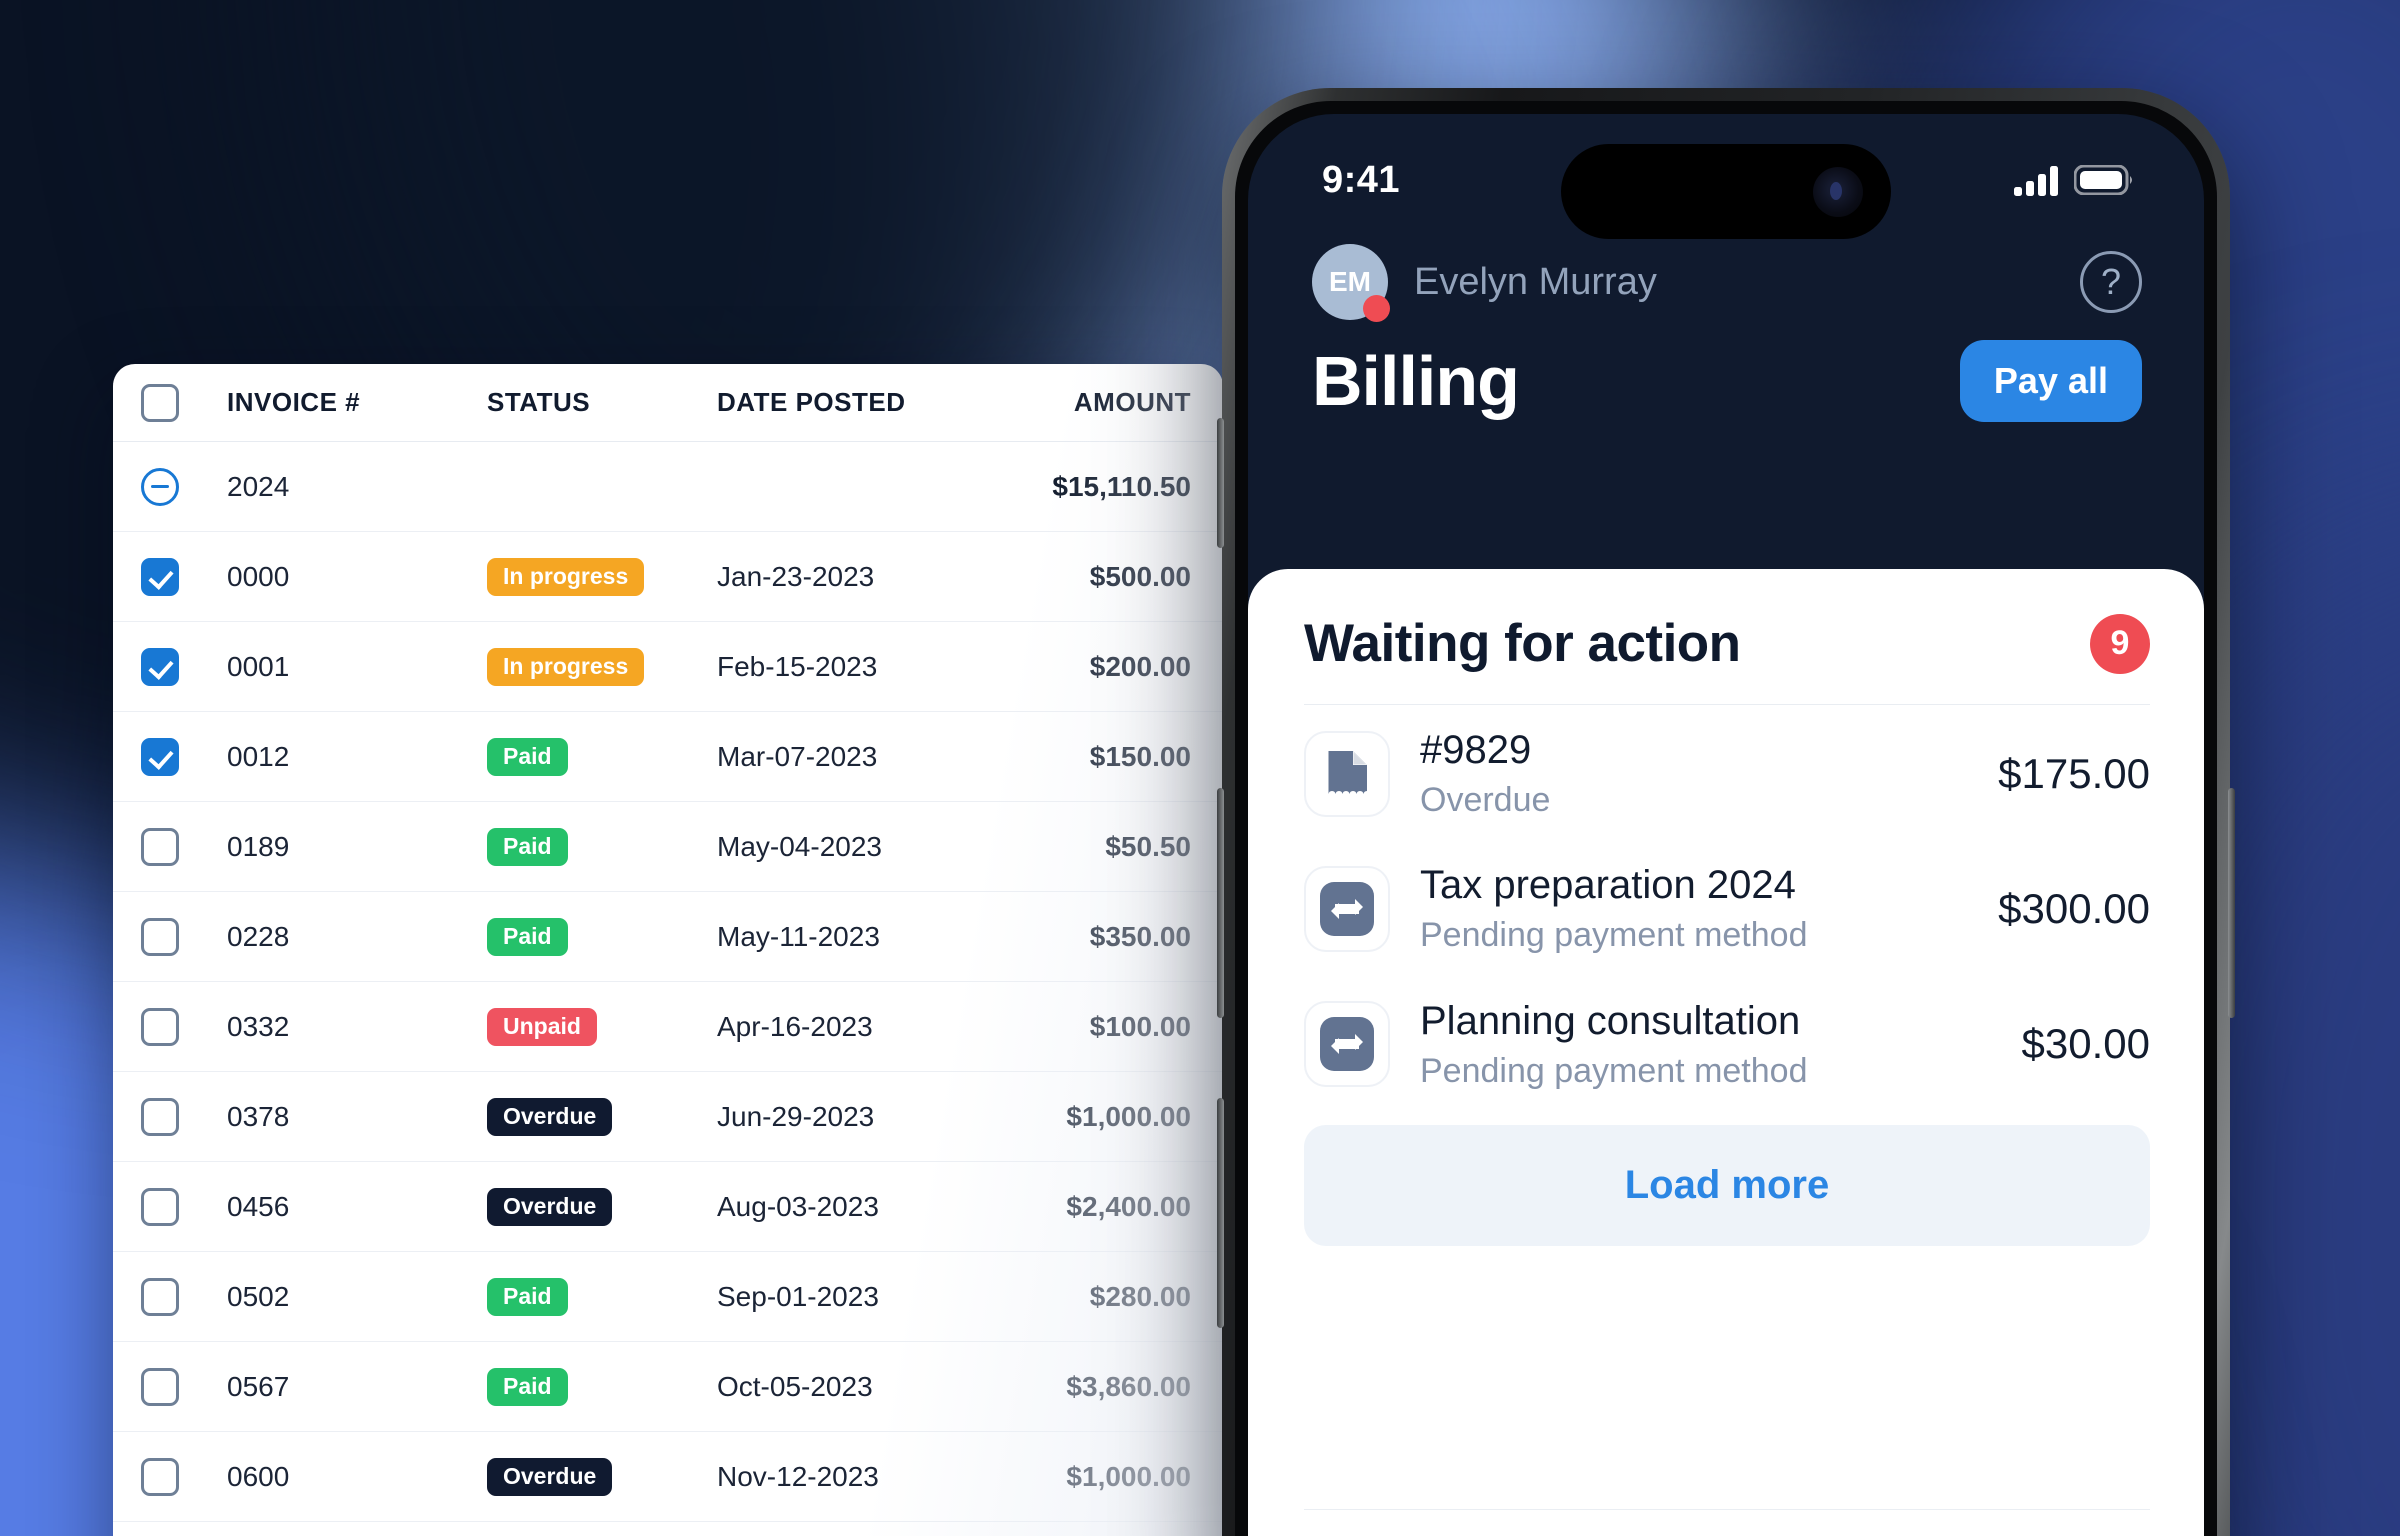  What do you see at coordinates (1220, 903) in the screenshot?
I see `phone-volume-up-button` at bounding box center [1220, 903].